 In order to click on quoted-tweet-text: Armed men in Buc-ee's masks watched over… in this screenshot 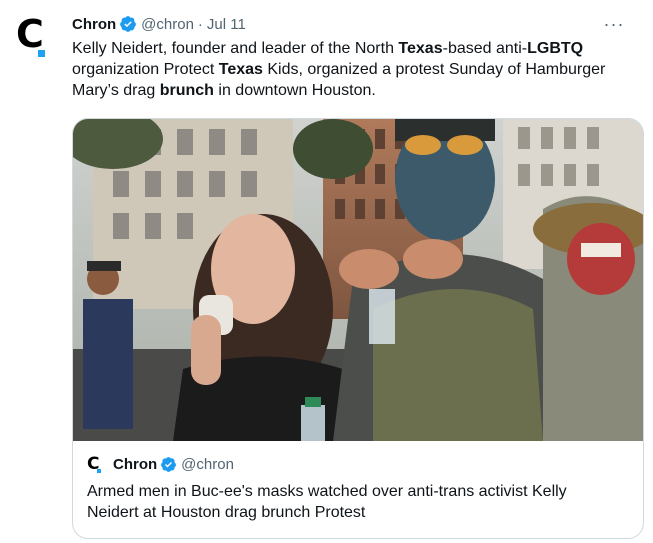, I will do `click(327, 502)`.